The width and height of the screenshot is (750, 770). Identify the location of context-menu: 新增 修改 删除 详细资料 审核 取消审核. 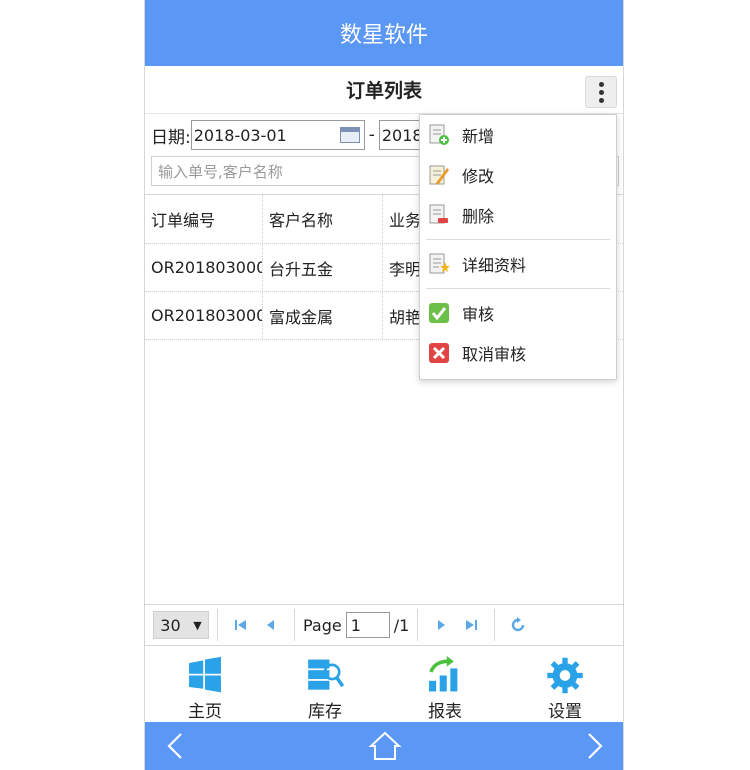
(518, 247).